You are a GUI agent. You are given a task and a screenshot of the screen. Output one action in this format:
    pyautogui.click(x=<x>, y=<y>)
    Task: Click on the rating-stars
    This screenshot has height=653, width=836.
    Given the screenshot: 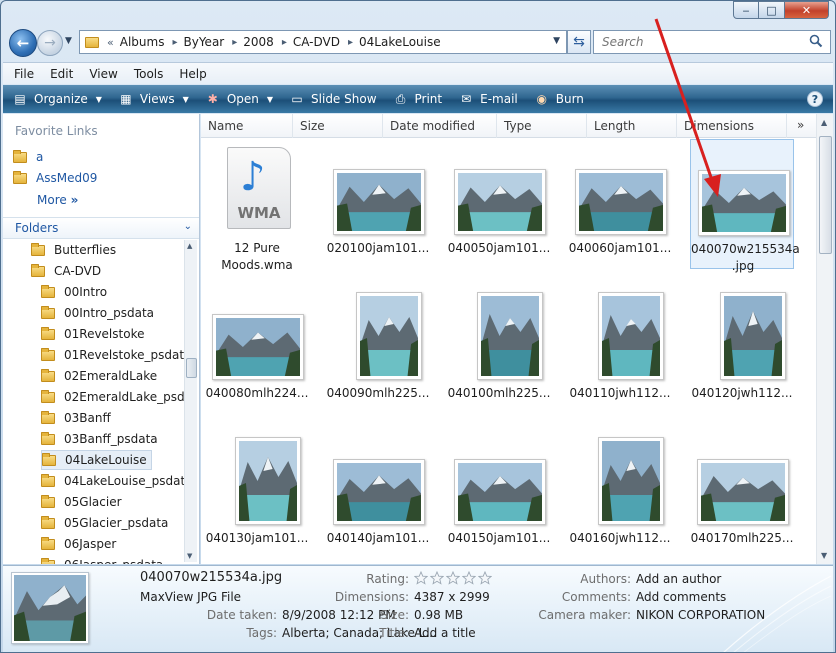 What is the action you would take?
    pyautogui.click(x=454, y=578)
    